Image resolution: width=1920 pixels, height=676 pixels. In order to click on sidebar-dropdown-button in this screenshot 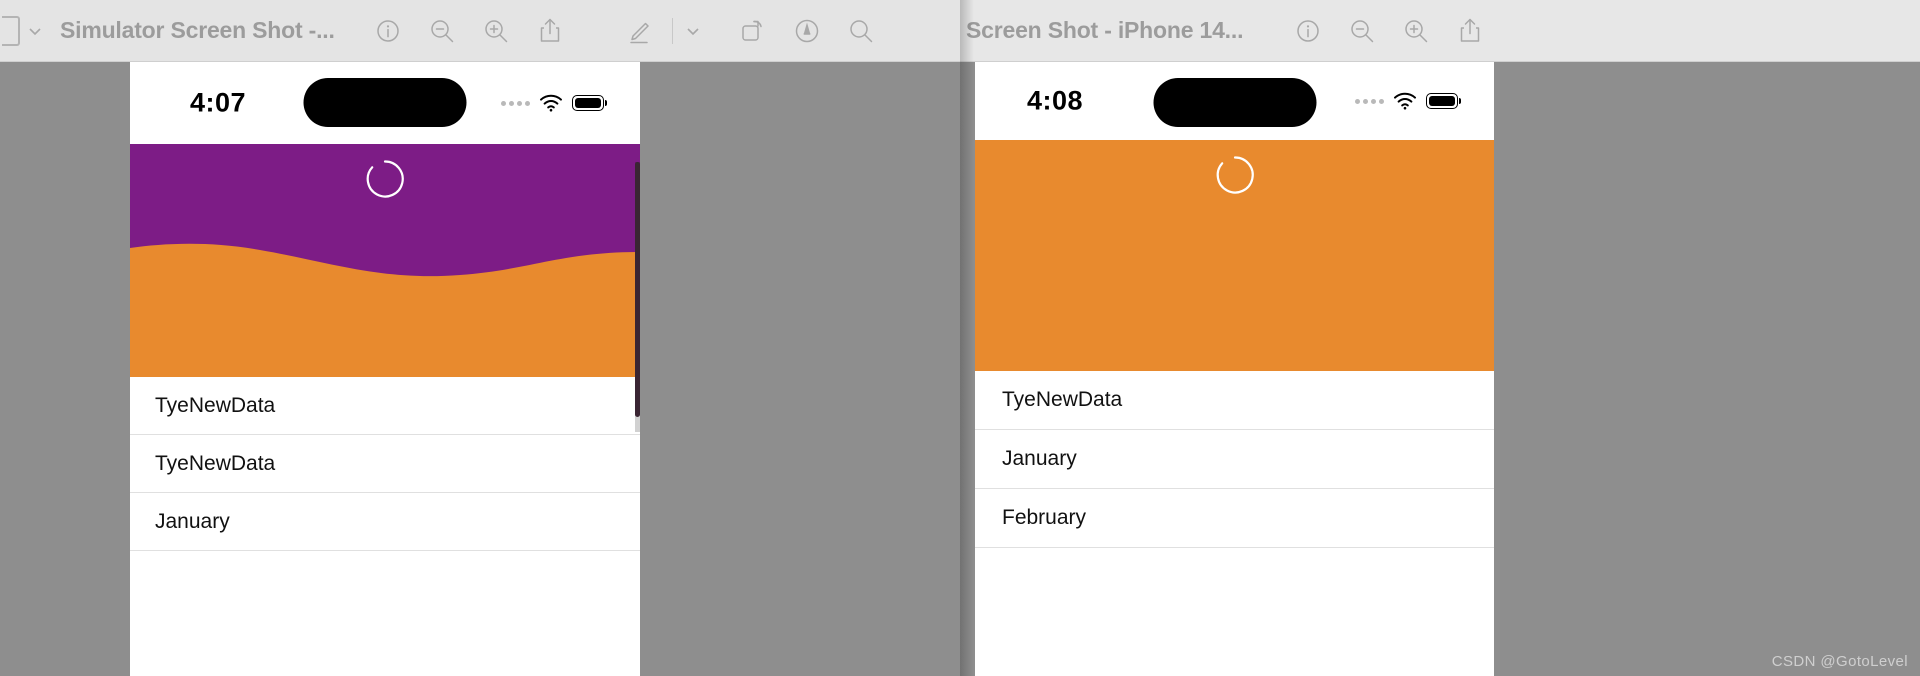, I will do `click(35, 31)`.